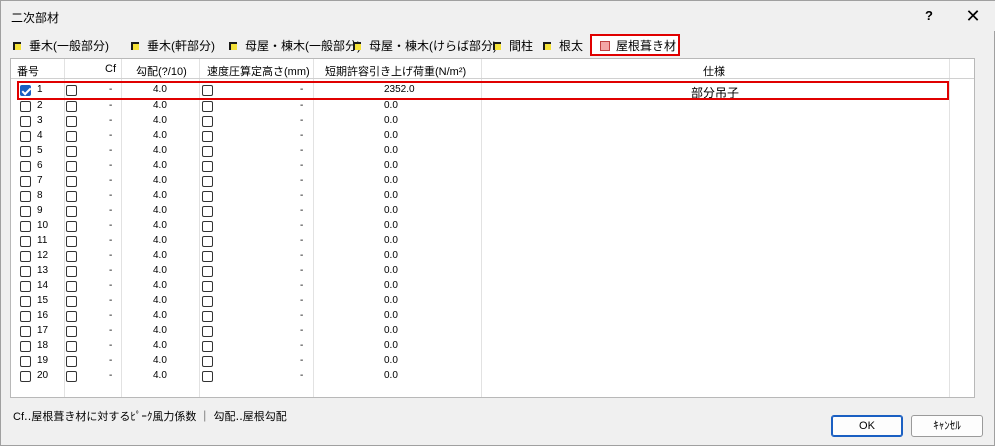 The width and height of the screenshot is (995, 446). I want to click on table-row: 19 - 4.0 - 0.0, so click(492, 361).